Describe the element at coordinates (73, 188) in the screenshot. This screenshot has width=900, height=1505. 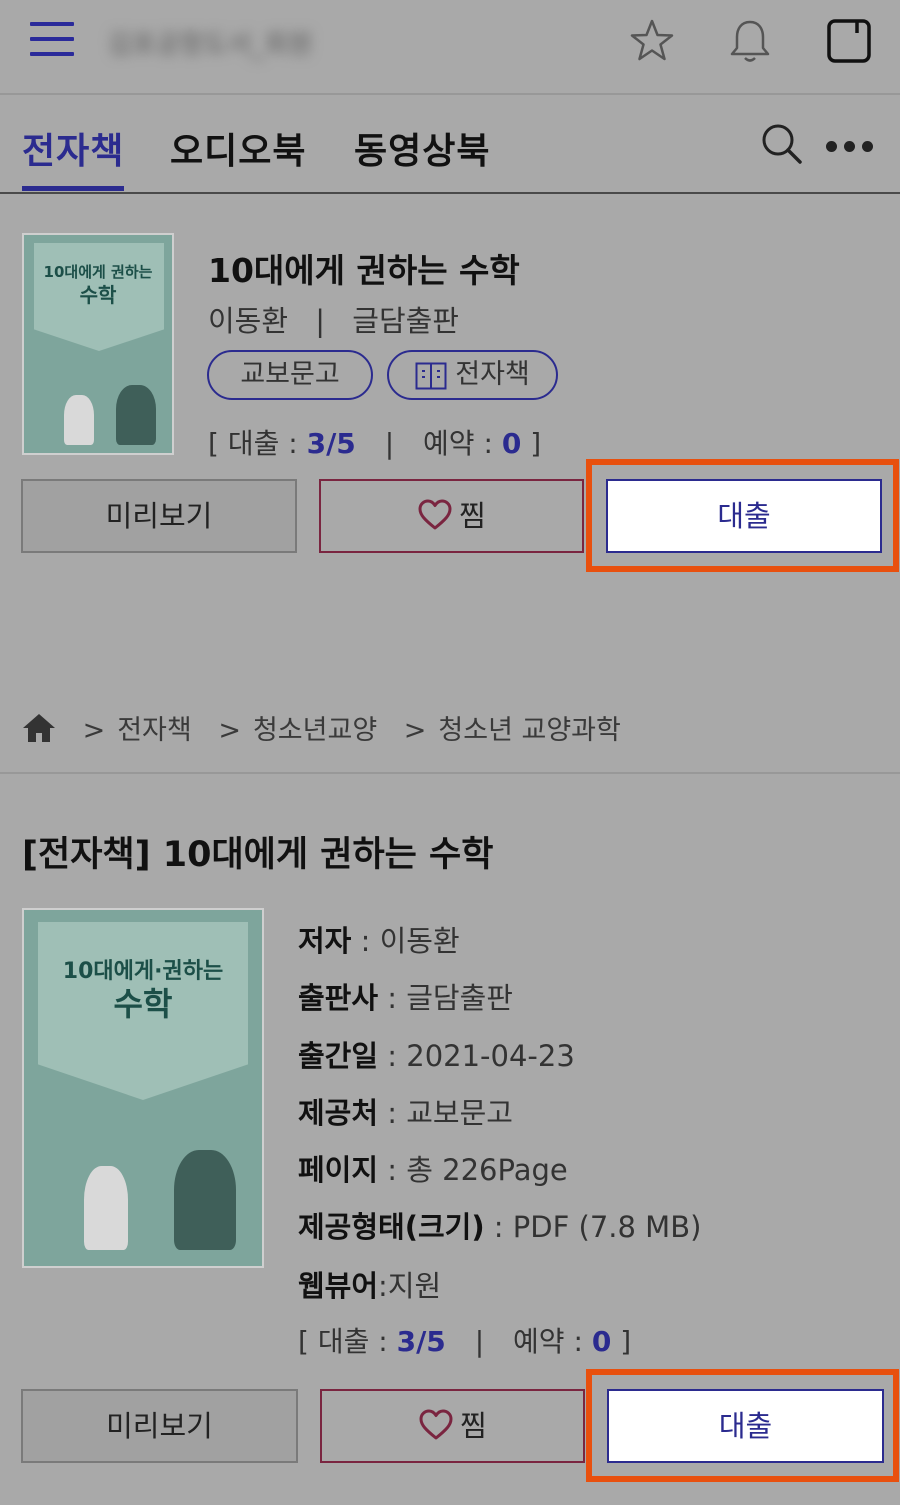
I see `active-tab-indicator` at that location.